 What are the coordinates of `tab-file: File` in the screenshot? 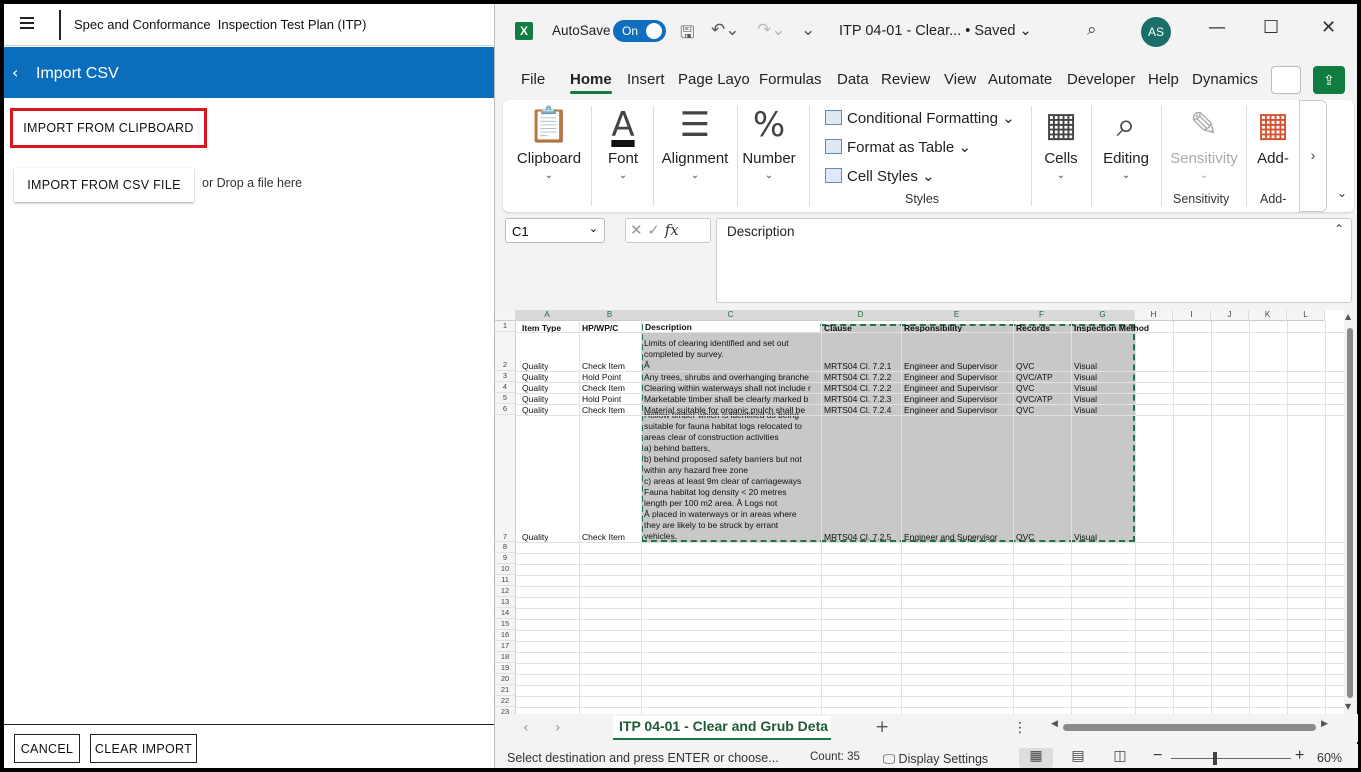 It's located at (533, 79).